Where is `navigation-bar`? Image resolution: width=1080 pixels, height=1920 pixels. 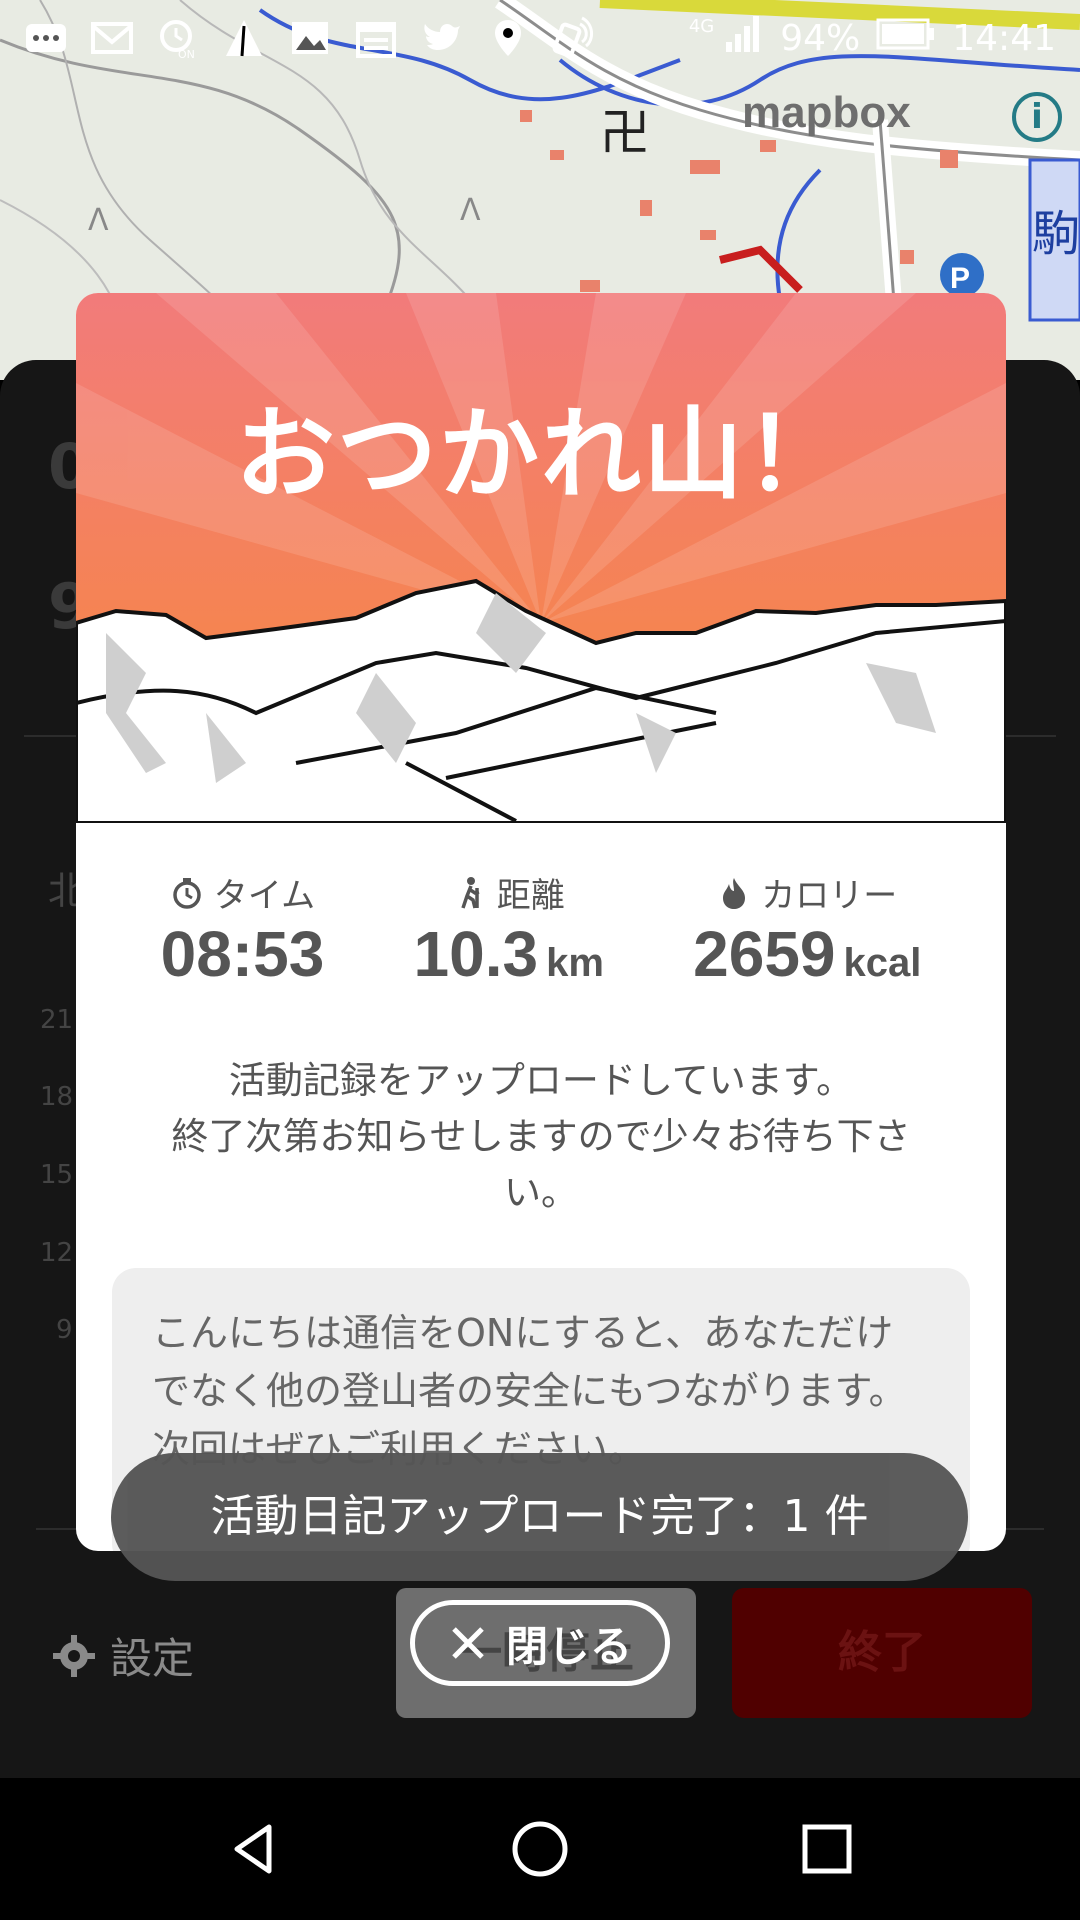
navigation-bar is located at coordinates (540, 1849).